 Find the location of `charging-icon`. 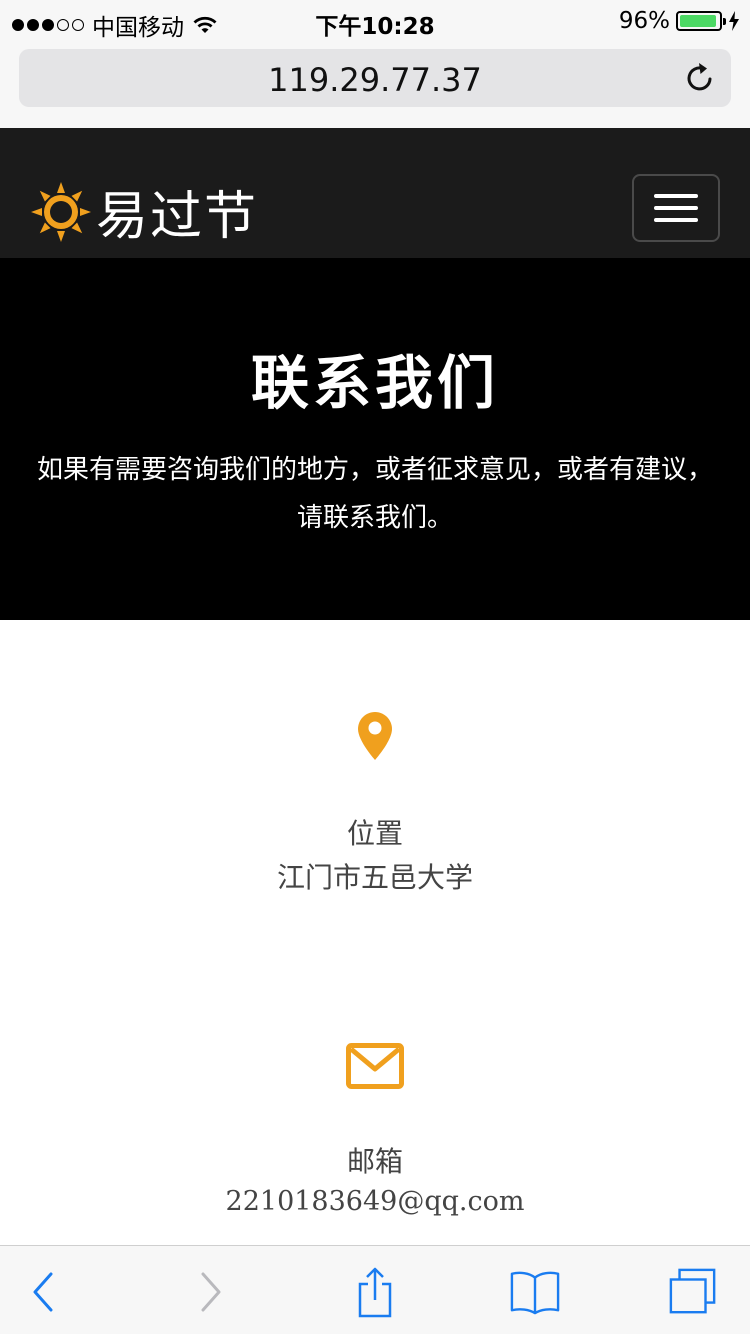

charging-icon is located at coordinates (734, 21).